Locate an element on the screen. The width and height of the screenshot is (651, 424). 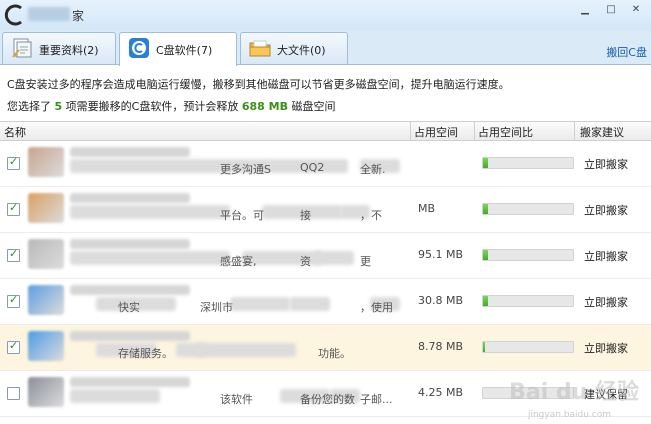
selected-count: 5 is located at coordinates (58, 106).